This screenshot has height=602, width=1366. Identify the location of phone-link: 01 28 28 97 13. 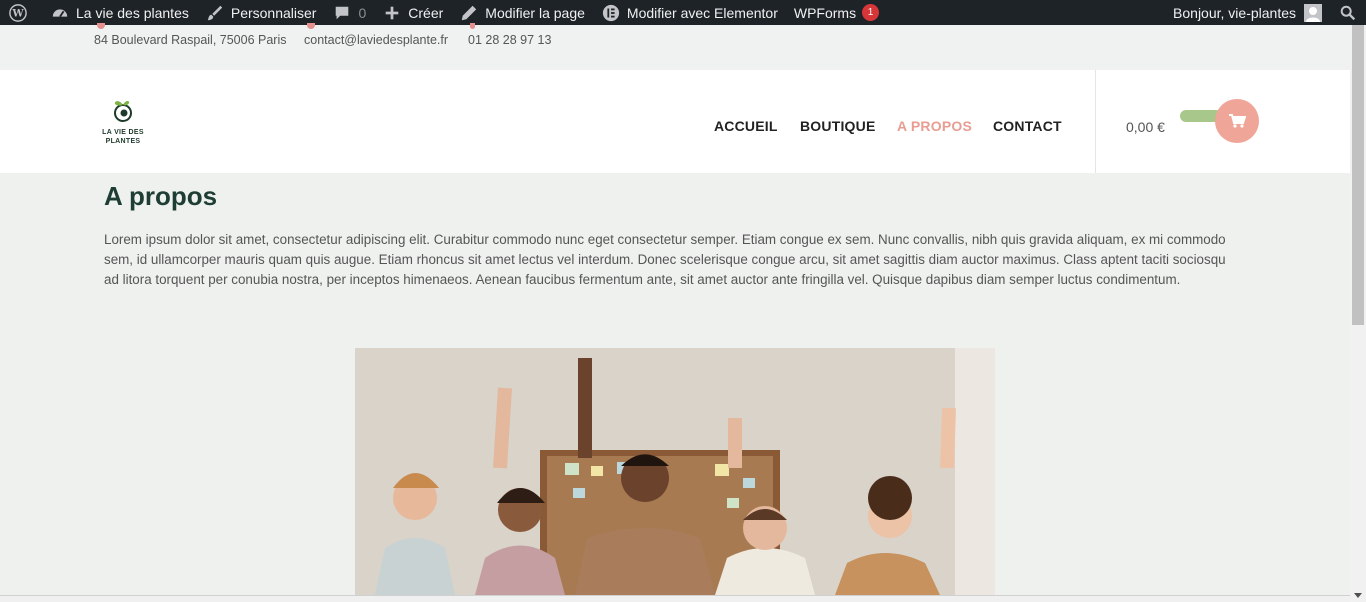
(509, 40).